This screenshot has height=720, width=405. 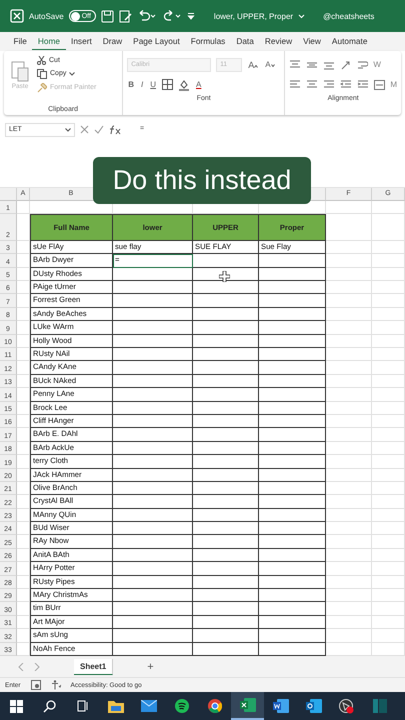 I want to click on redo-icon, so click(x=172, y=16).